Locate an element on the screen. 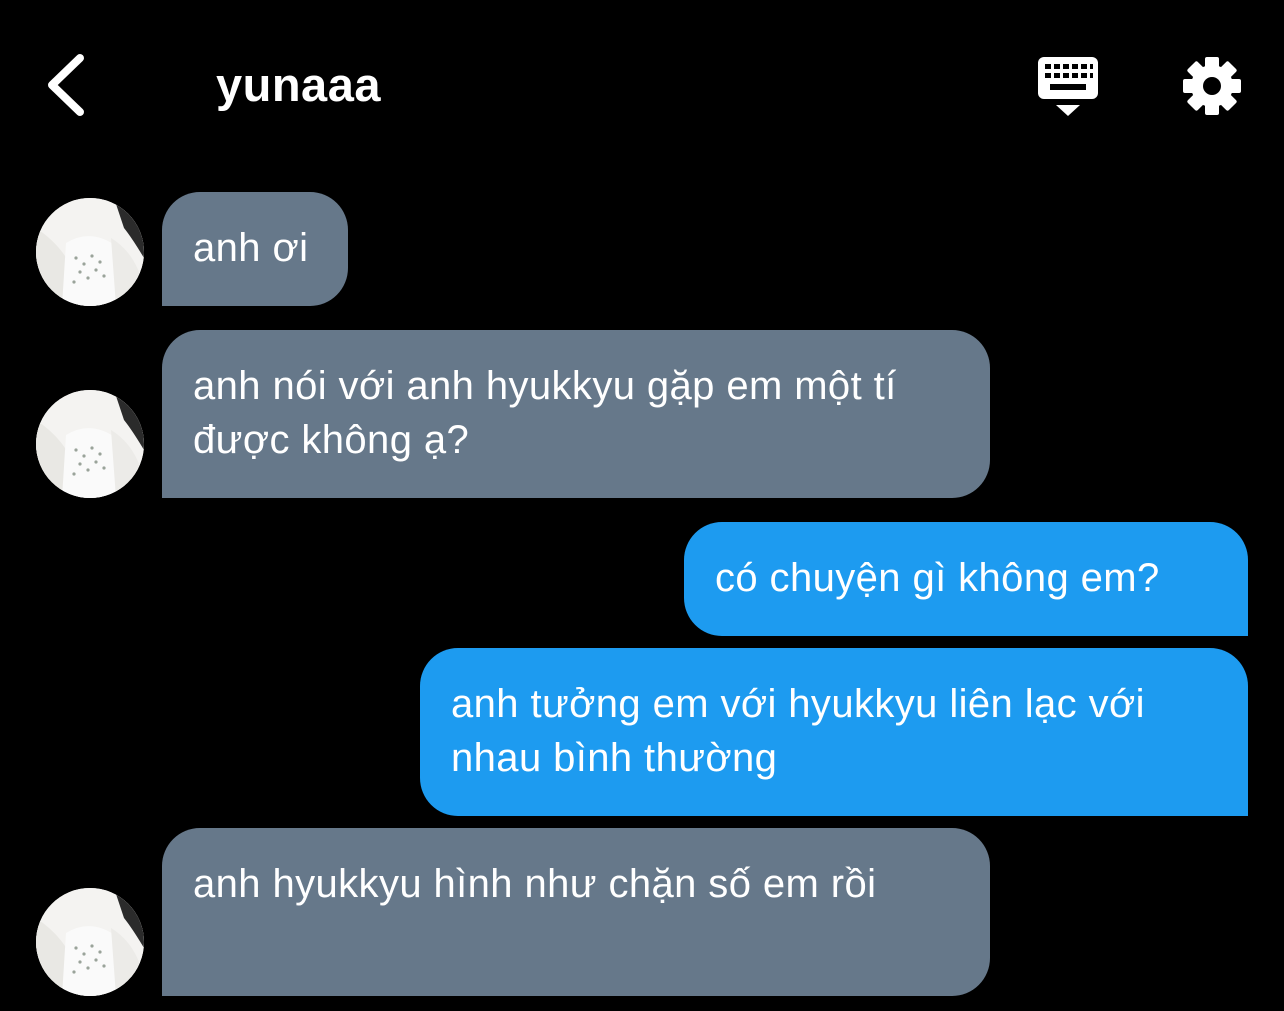 This screenshot has height=1011, width=1284. keyboard-button is located at coordinates (1068, 87).